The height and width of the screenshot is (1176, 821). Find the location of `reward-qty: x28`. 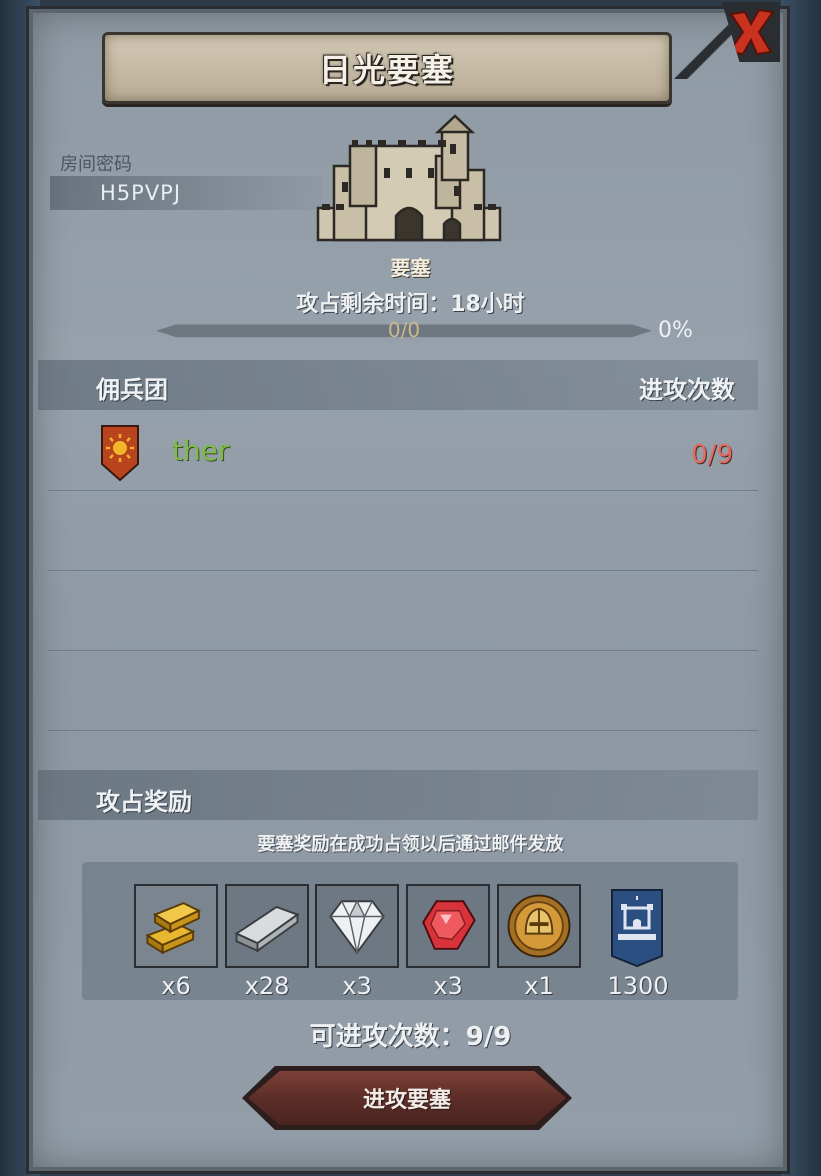

reward-qty: x28 is located at coordinates (267, 986).